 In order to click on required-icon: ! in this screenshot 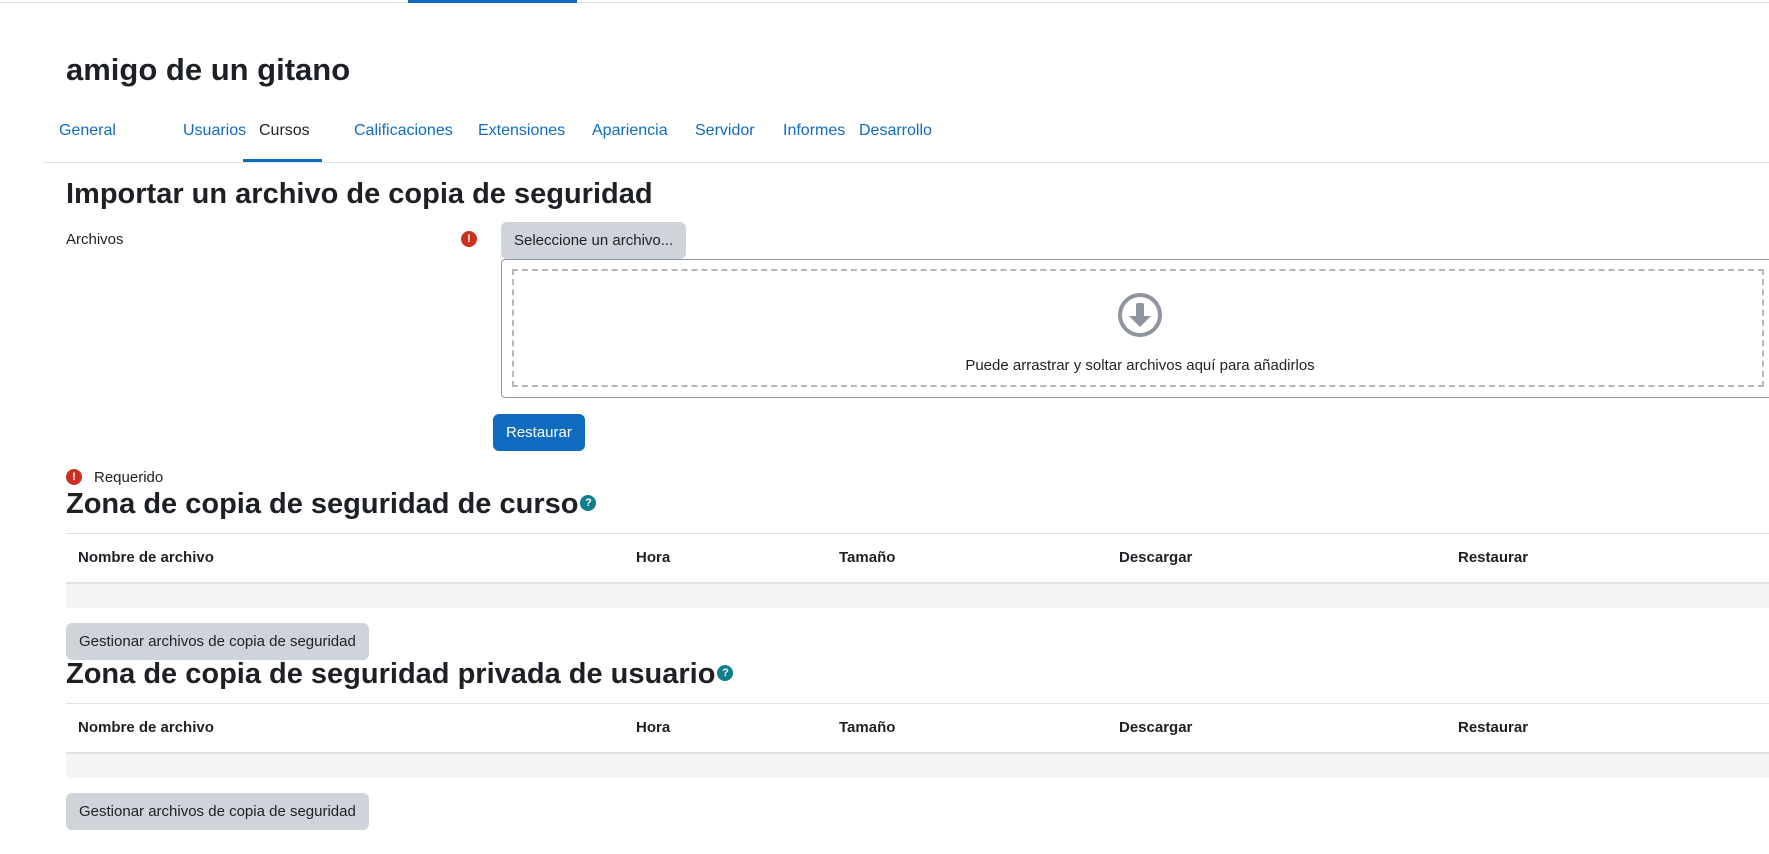, I will do `click(469, 239)`.